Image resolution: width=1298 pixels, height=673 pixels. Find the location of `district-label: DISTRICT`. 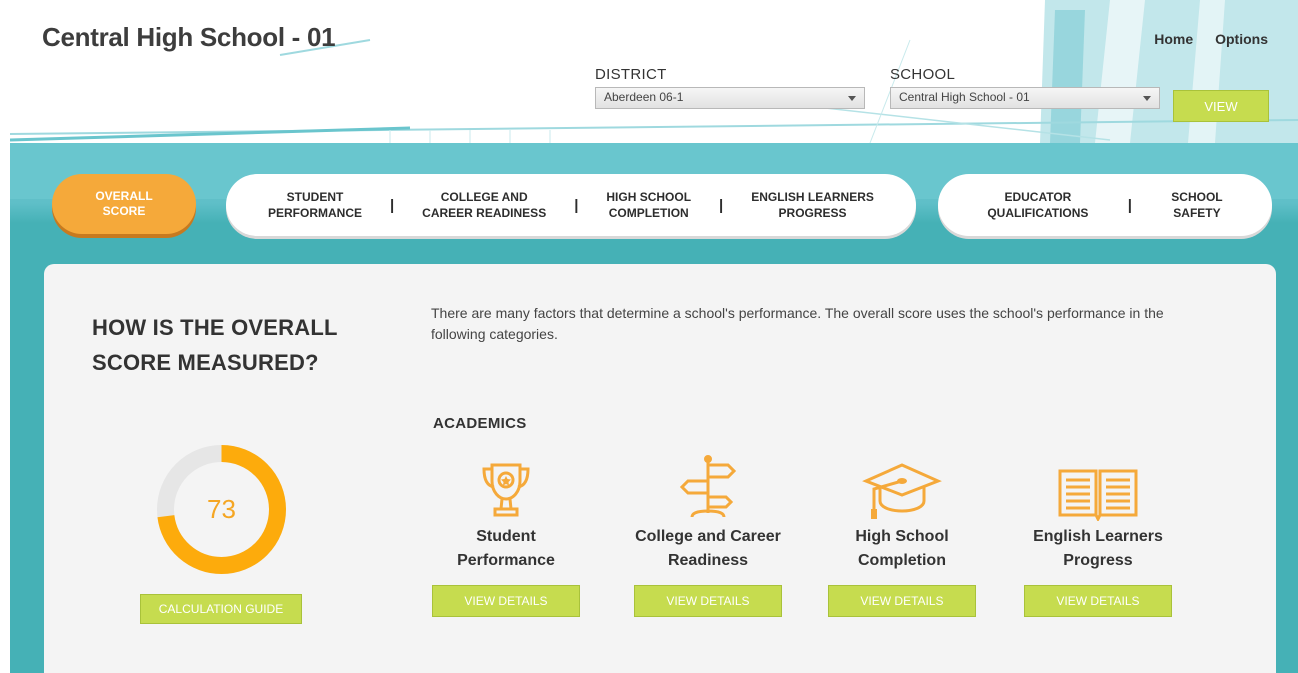

district-label: DISTRICT is located at coordinates (631, 74).